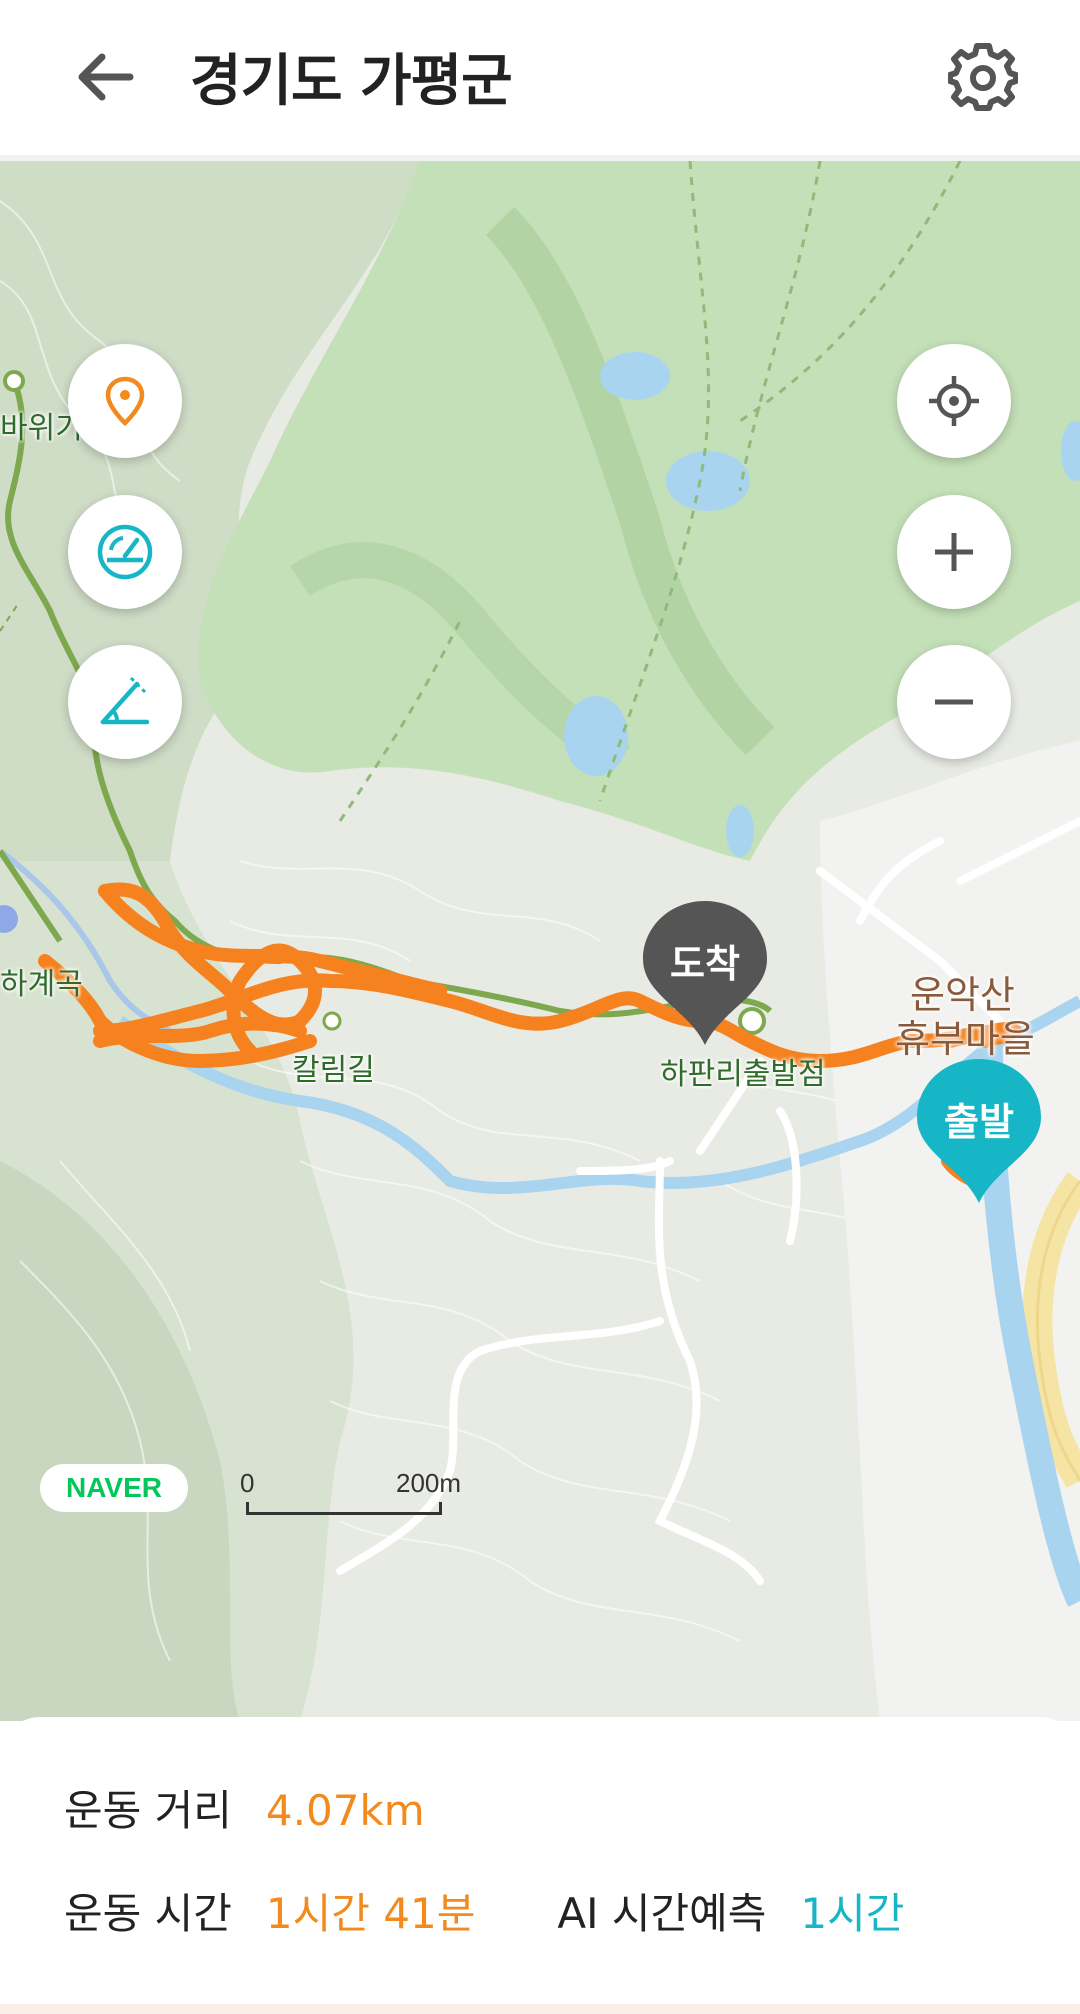 Image resolution: width=1080 pixels, height=2014 pixels. I want to click on my-location-icon, so click(954, 401).